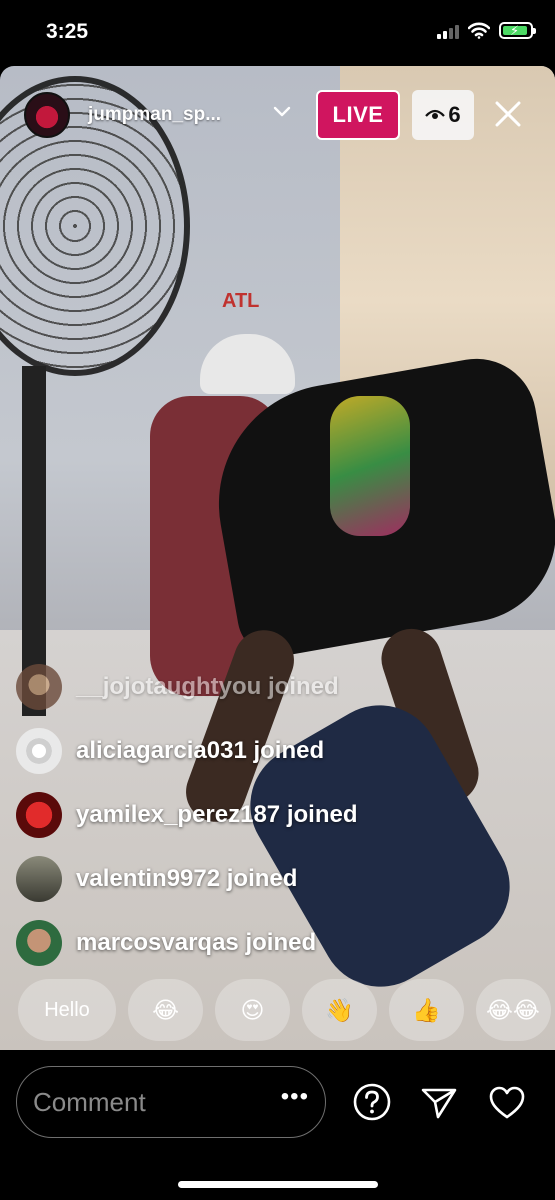 The height and width of the screenshot is (1200, 555). I want to click on status-icons: ⚡, so click(486, 30).